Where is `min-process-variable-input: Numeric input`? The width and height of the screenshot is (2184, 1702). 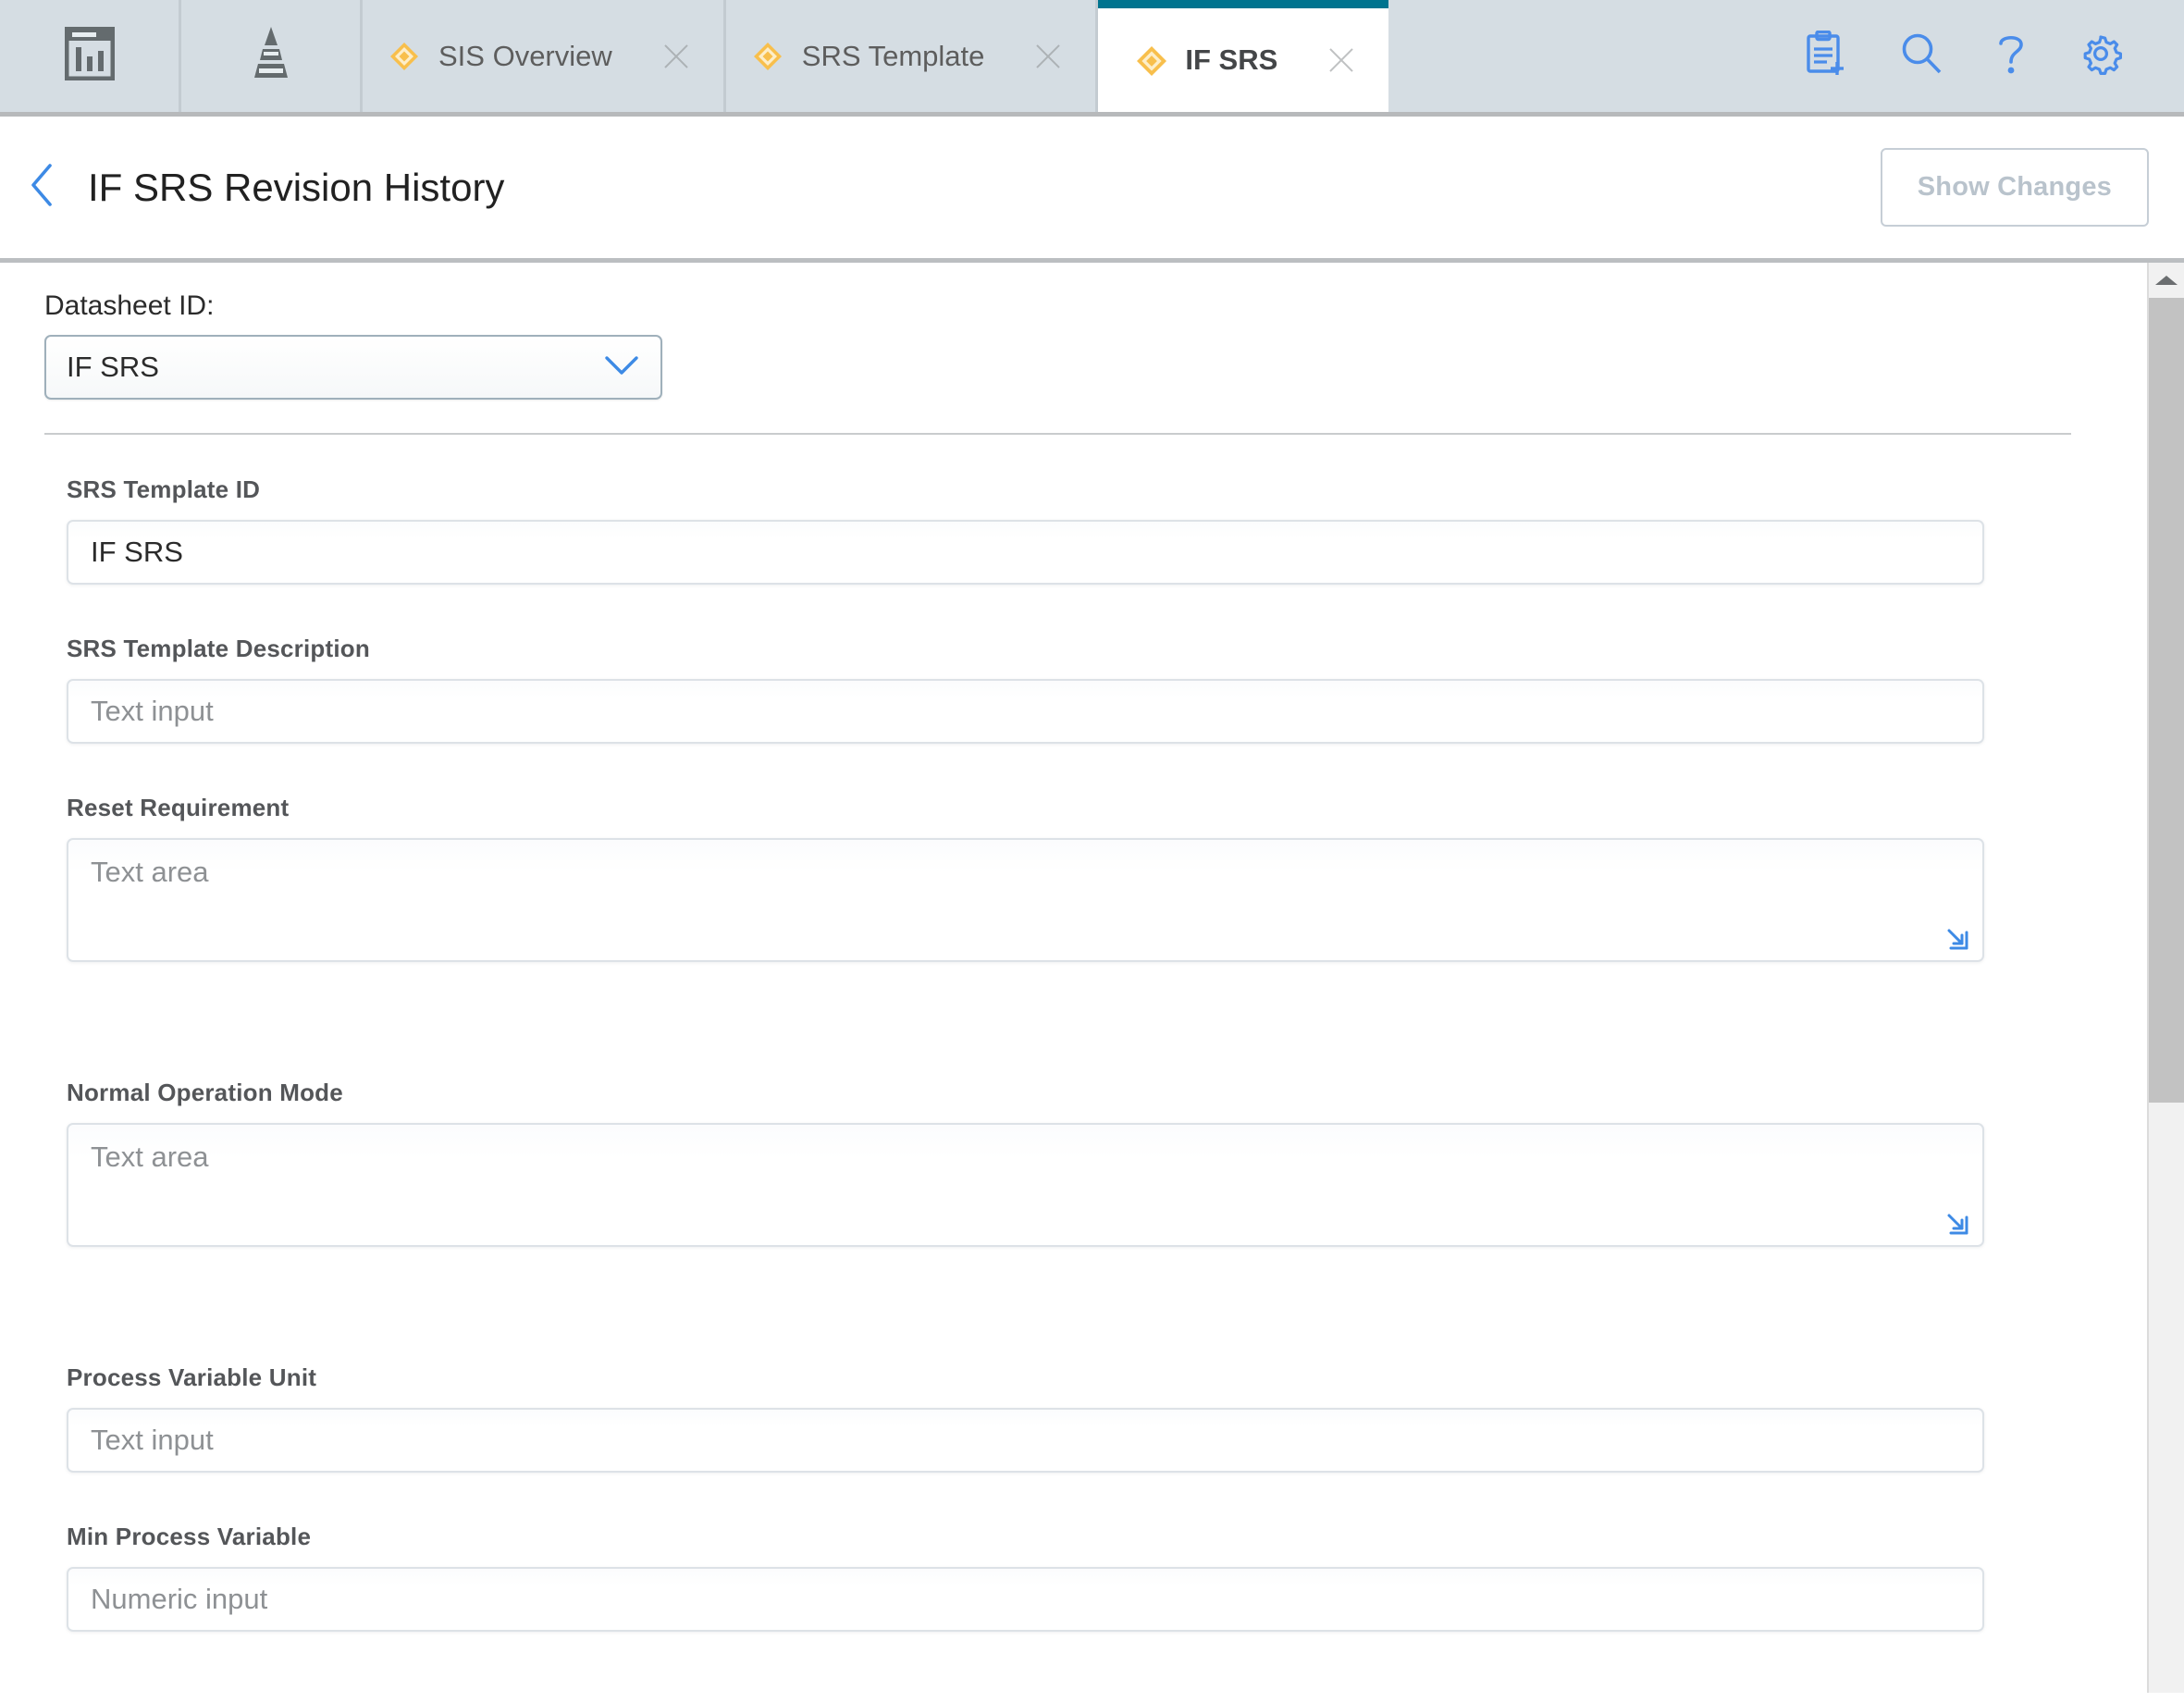
min-process-variable-input: Numeric input is located at coordinates (1025, 1600).